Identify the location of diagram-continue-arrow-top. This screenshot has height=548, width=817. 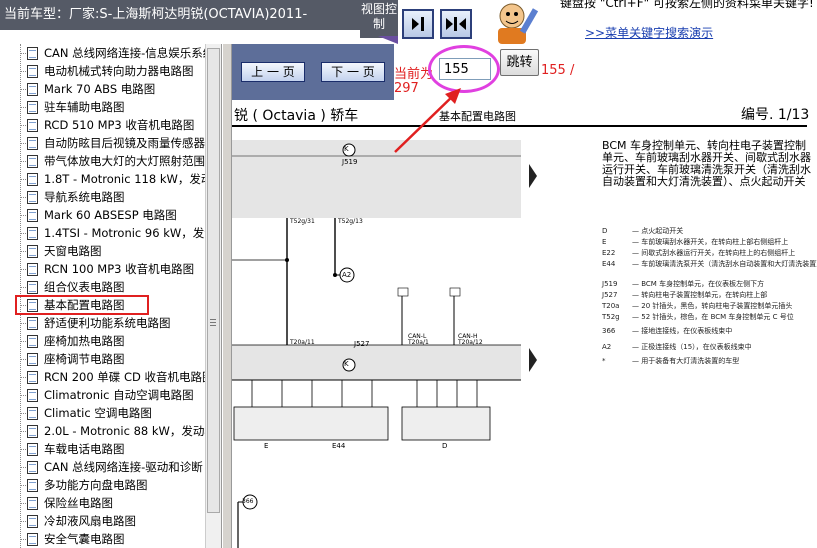
(533, 176).